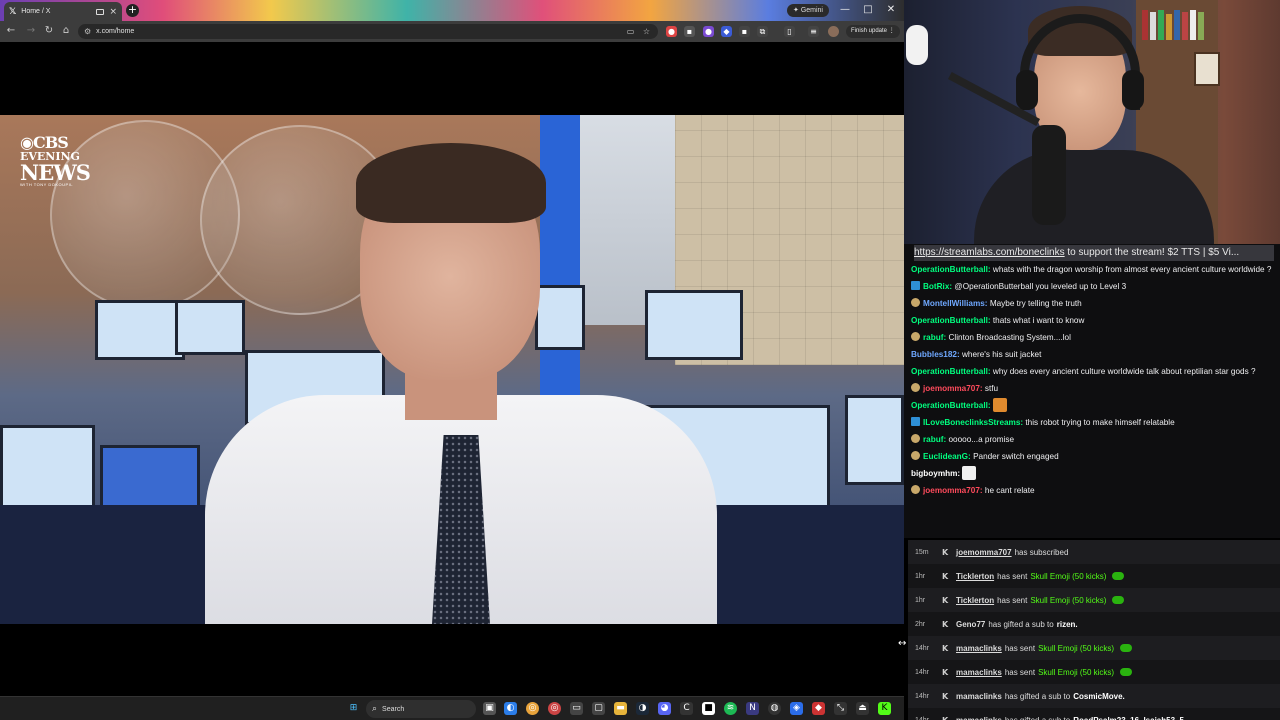 The height and width of the screenshot is (720, 1280). I want to click on app-icon: ◈, so click(796, 708).